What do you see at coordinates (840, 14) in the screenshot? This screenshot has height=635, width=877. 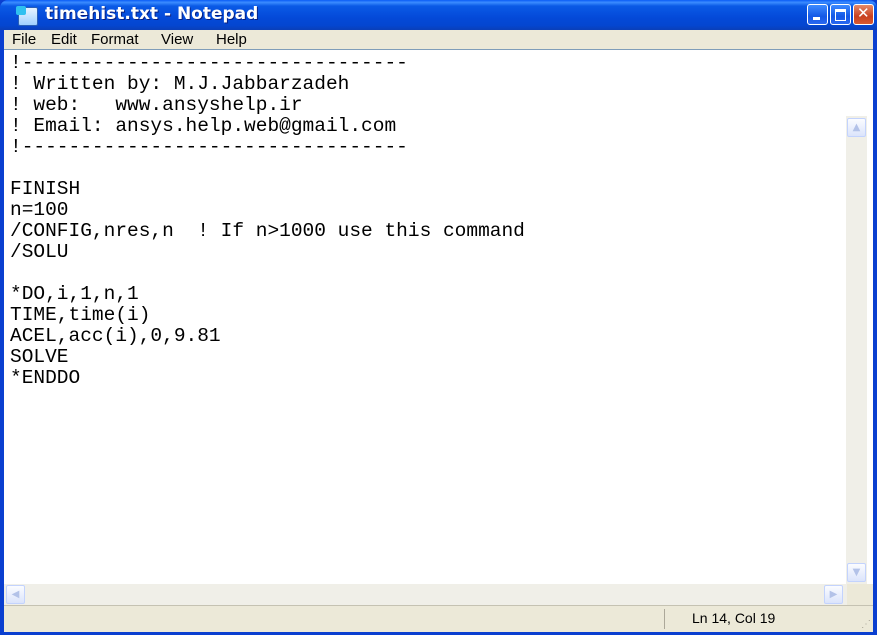 I see `maximize-button` at bounding box center [840, 14].